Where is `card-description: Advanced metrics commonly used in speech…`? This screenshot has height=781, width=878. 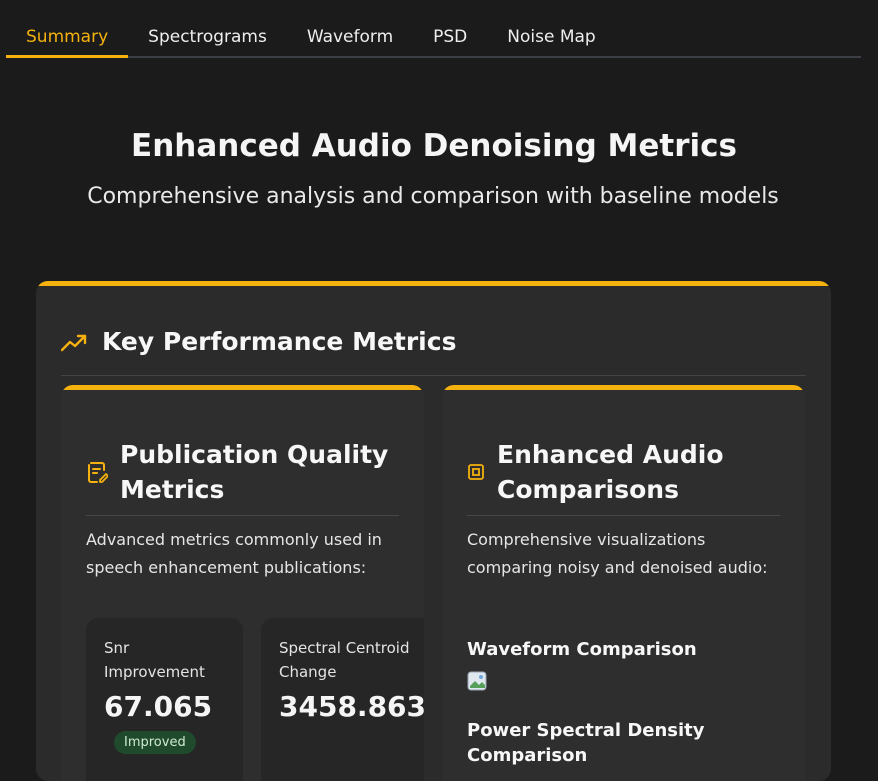 card-description: Advanced metrics commonly used in speech… is located at coordinates (234, 553).